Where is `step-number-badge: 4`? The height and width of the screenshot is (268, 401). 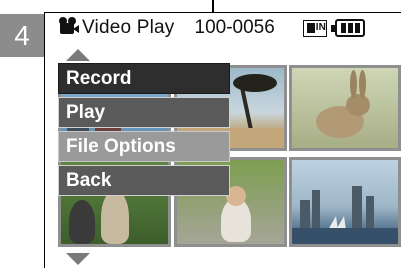 step-number-badge: 4 is located at coordinates (22, 35).